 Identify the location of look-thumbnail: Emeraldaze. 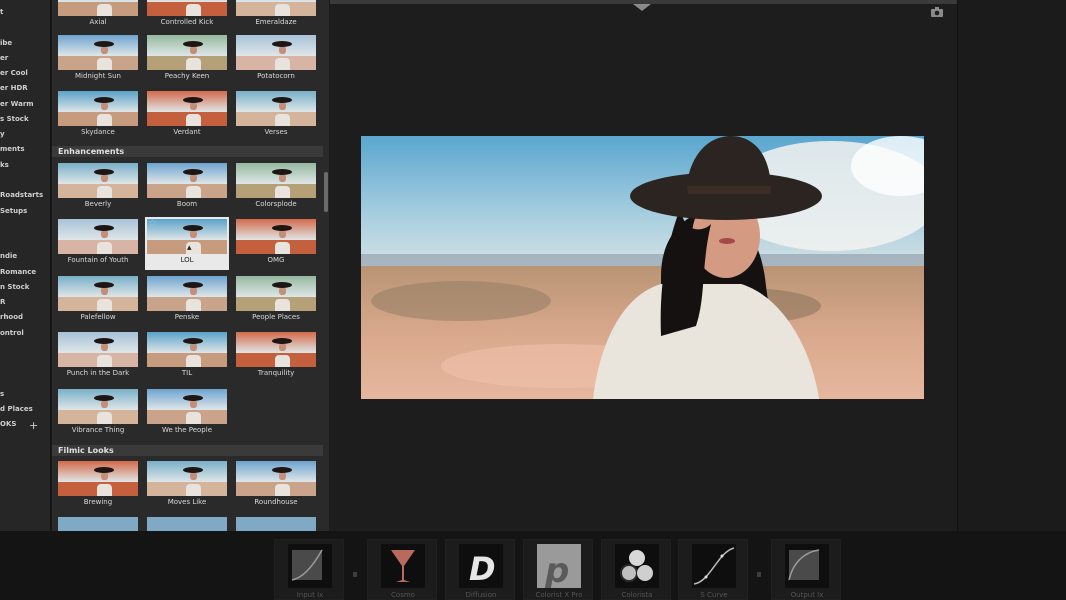
(276, 16).